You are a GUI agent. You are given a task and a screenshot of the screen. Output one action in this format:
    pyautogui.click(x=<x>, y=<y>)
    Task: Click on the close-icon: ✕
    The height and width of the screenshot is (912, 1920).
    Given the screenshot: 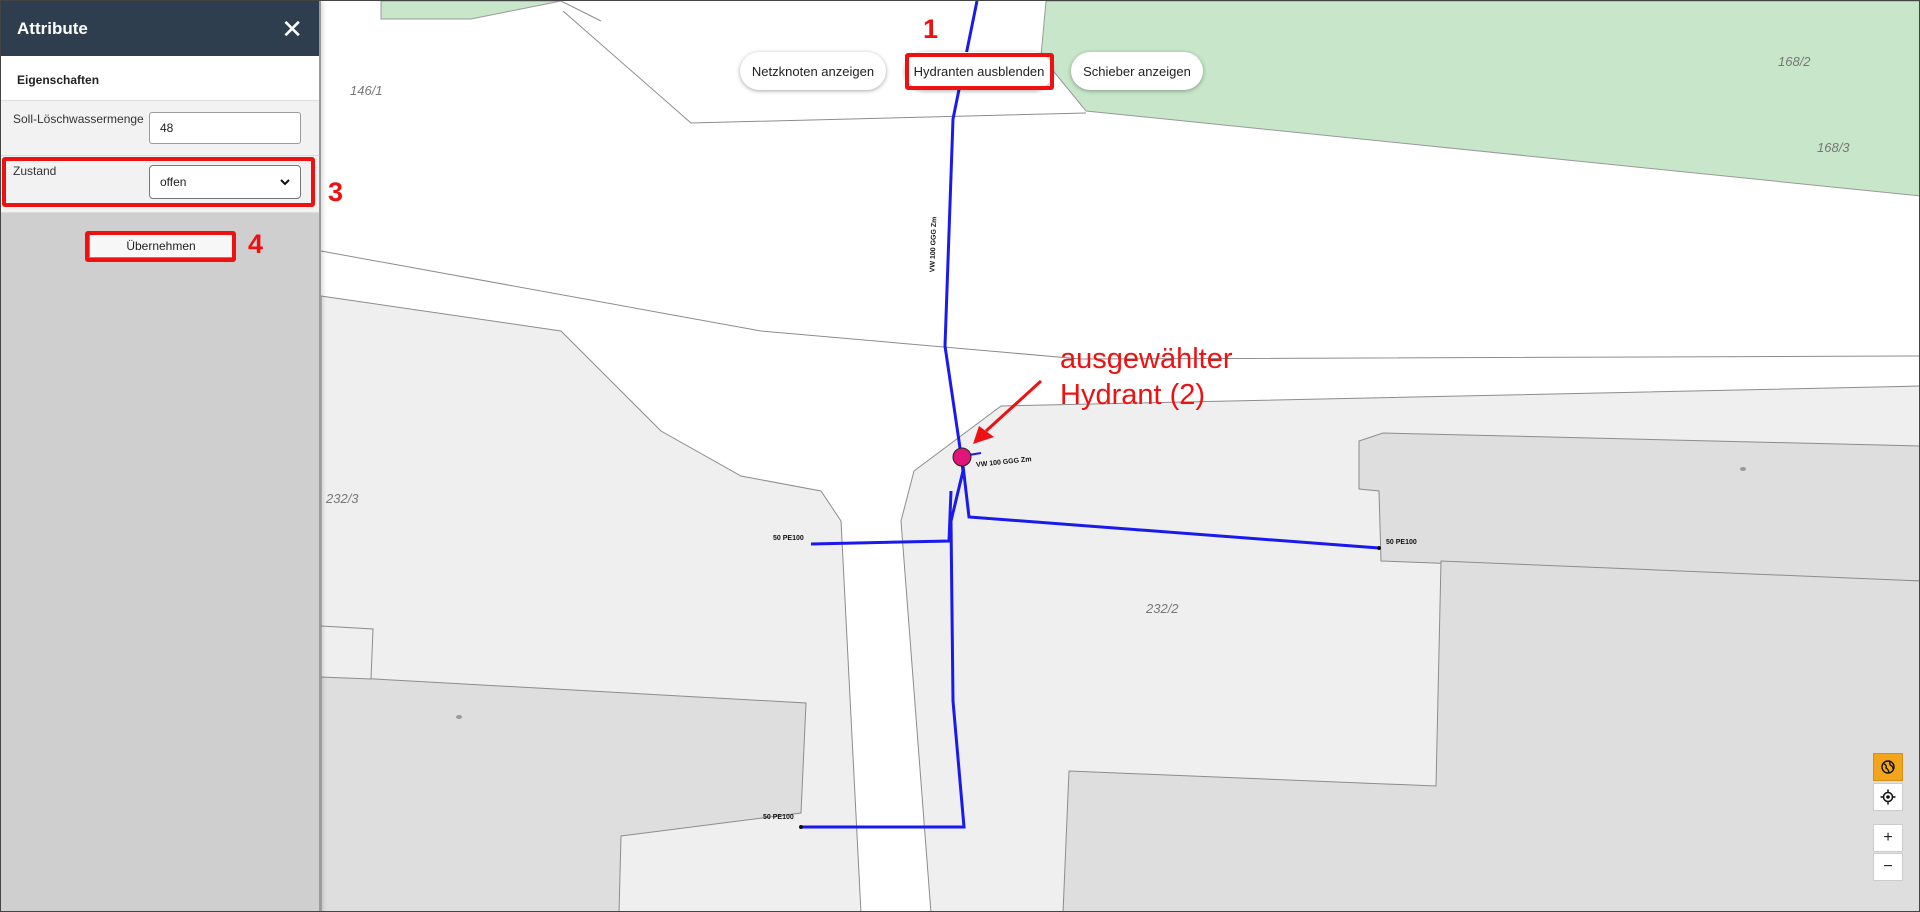 What is the action you would take?
    pyautogui.click(x=292, y=29)
    